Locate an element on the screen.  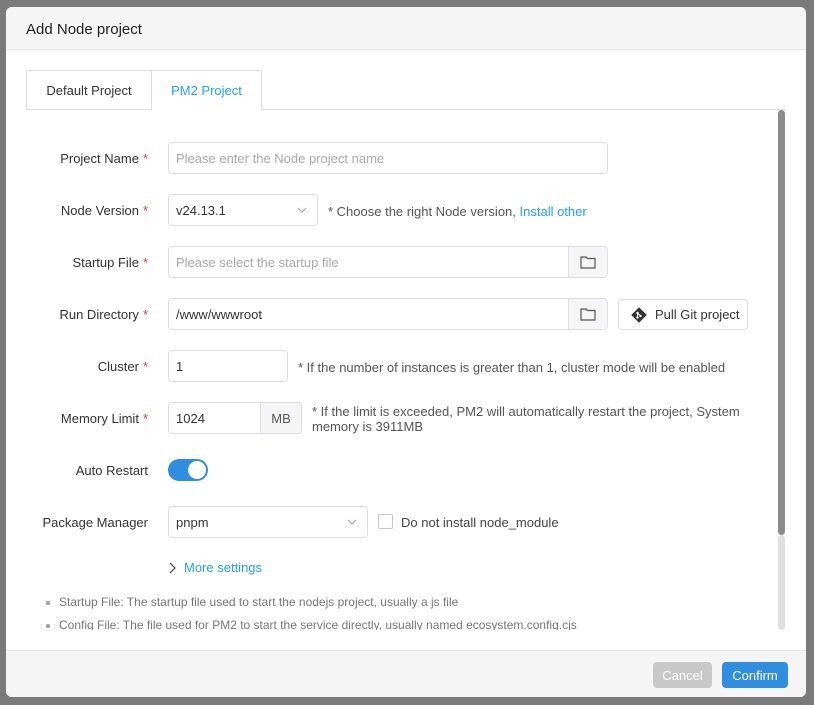
scrollbar-track is located at coordinates (781, 582).